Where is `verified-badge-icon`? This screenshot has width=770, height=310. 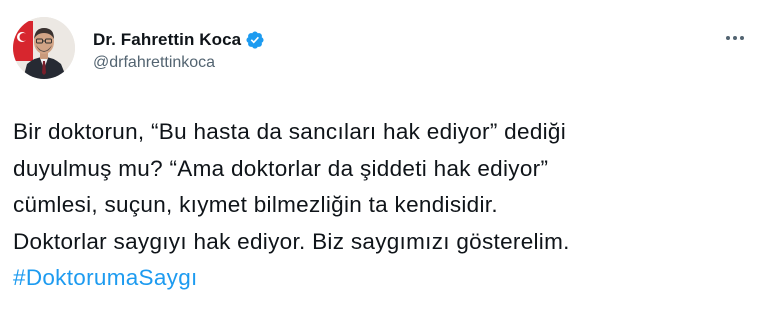
verified-badge-icon is located at coordinates (255, 40).